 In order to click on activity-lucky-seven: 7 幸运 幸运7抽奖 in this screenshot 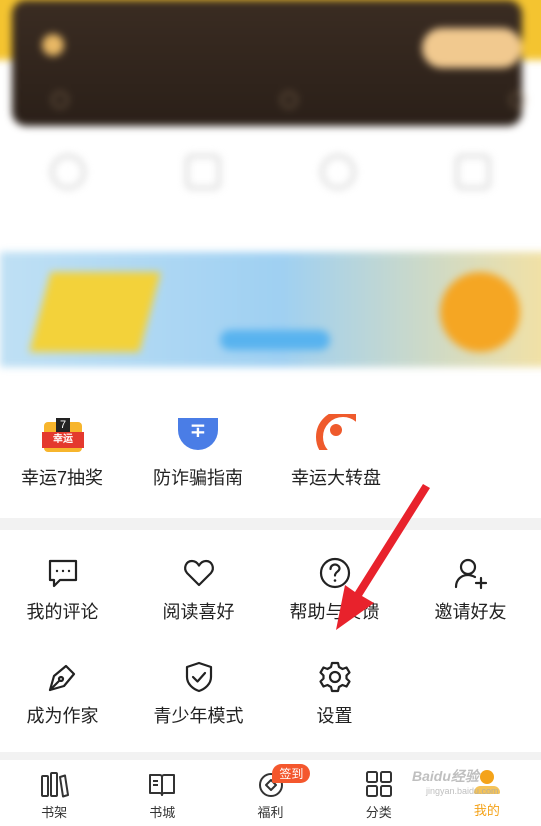, I will do `click(66, 448)`.